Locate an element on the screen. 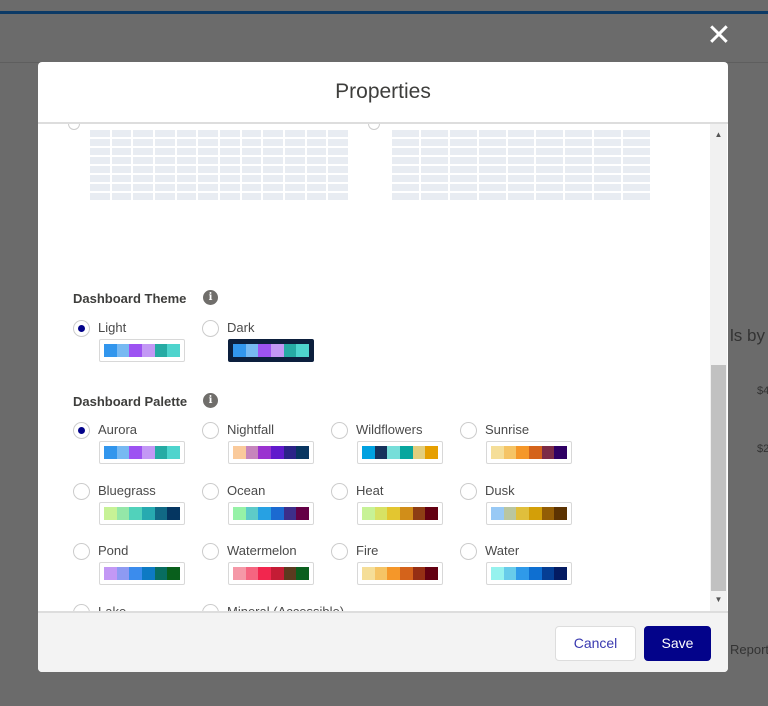 The height and width of the screenshot is (706, 768). palette-option-wildflowers: Wildflowers is located at coordinates (393, 452).